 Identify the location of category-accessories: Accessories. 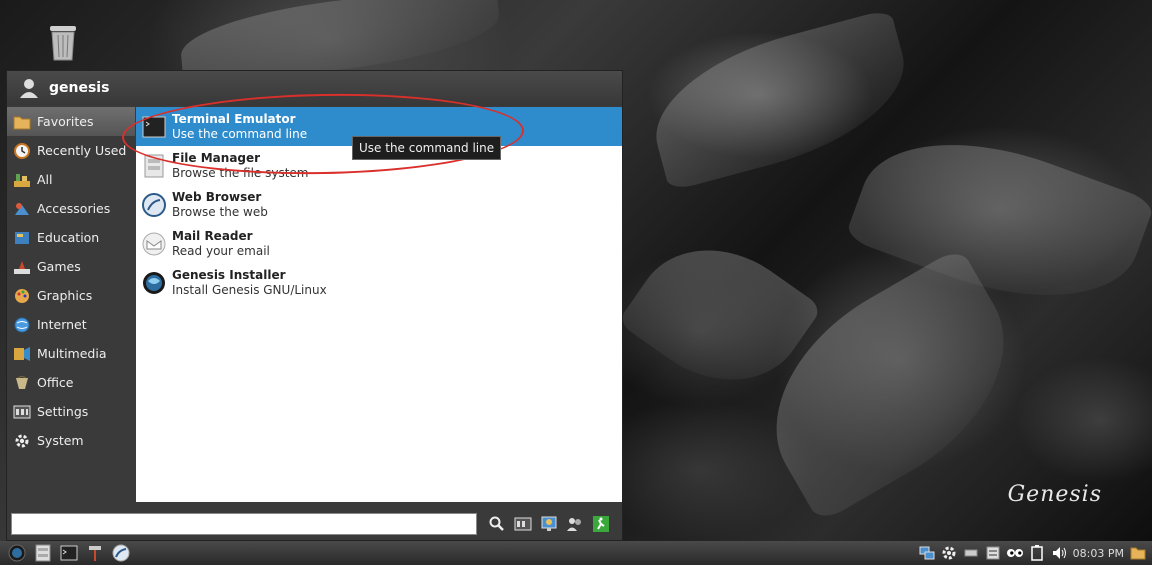
(71, 208).